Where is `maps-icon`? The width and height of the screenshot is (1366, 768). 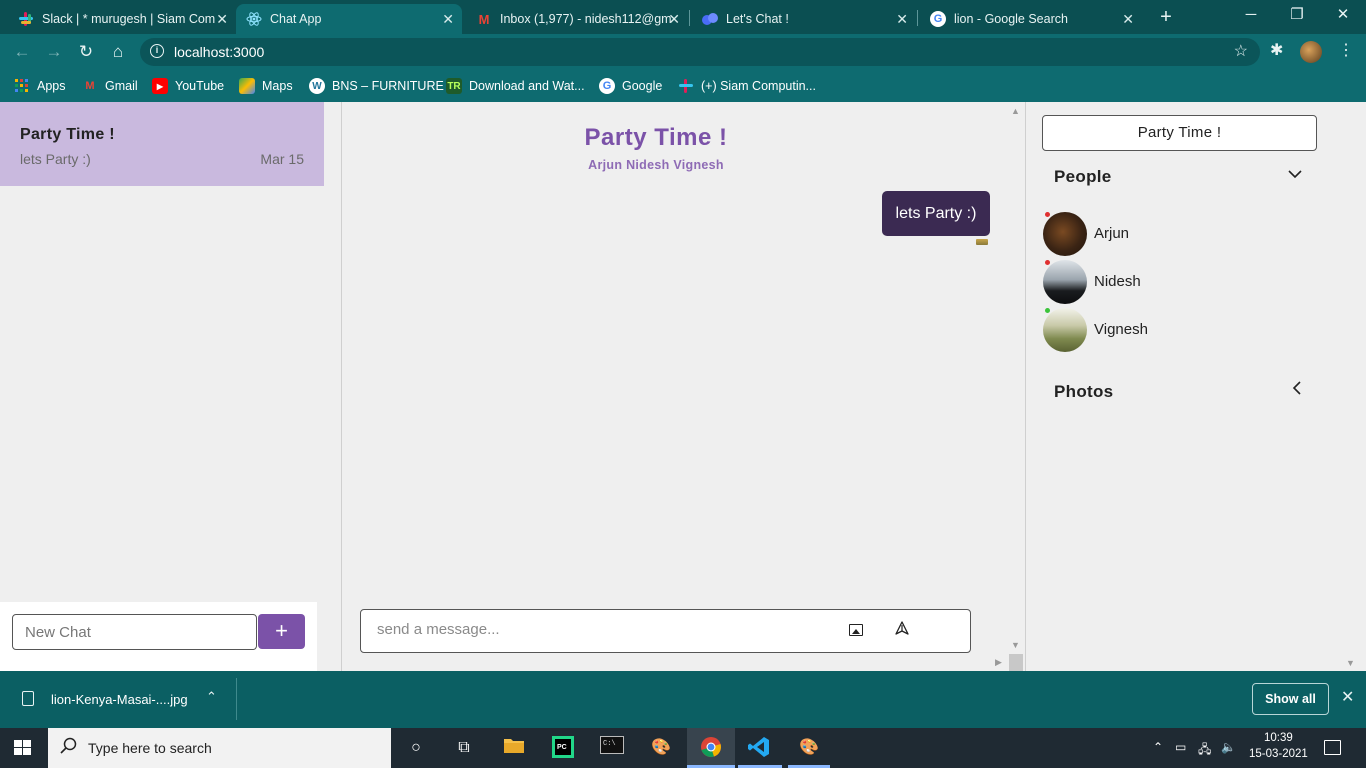
maps-icon is located at coordinates (247, 86).